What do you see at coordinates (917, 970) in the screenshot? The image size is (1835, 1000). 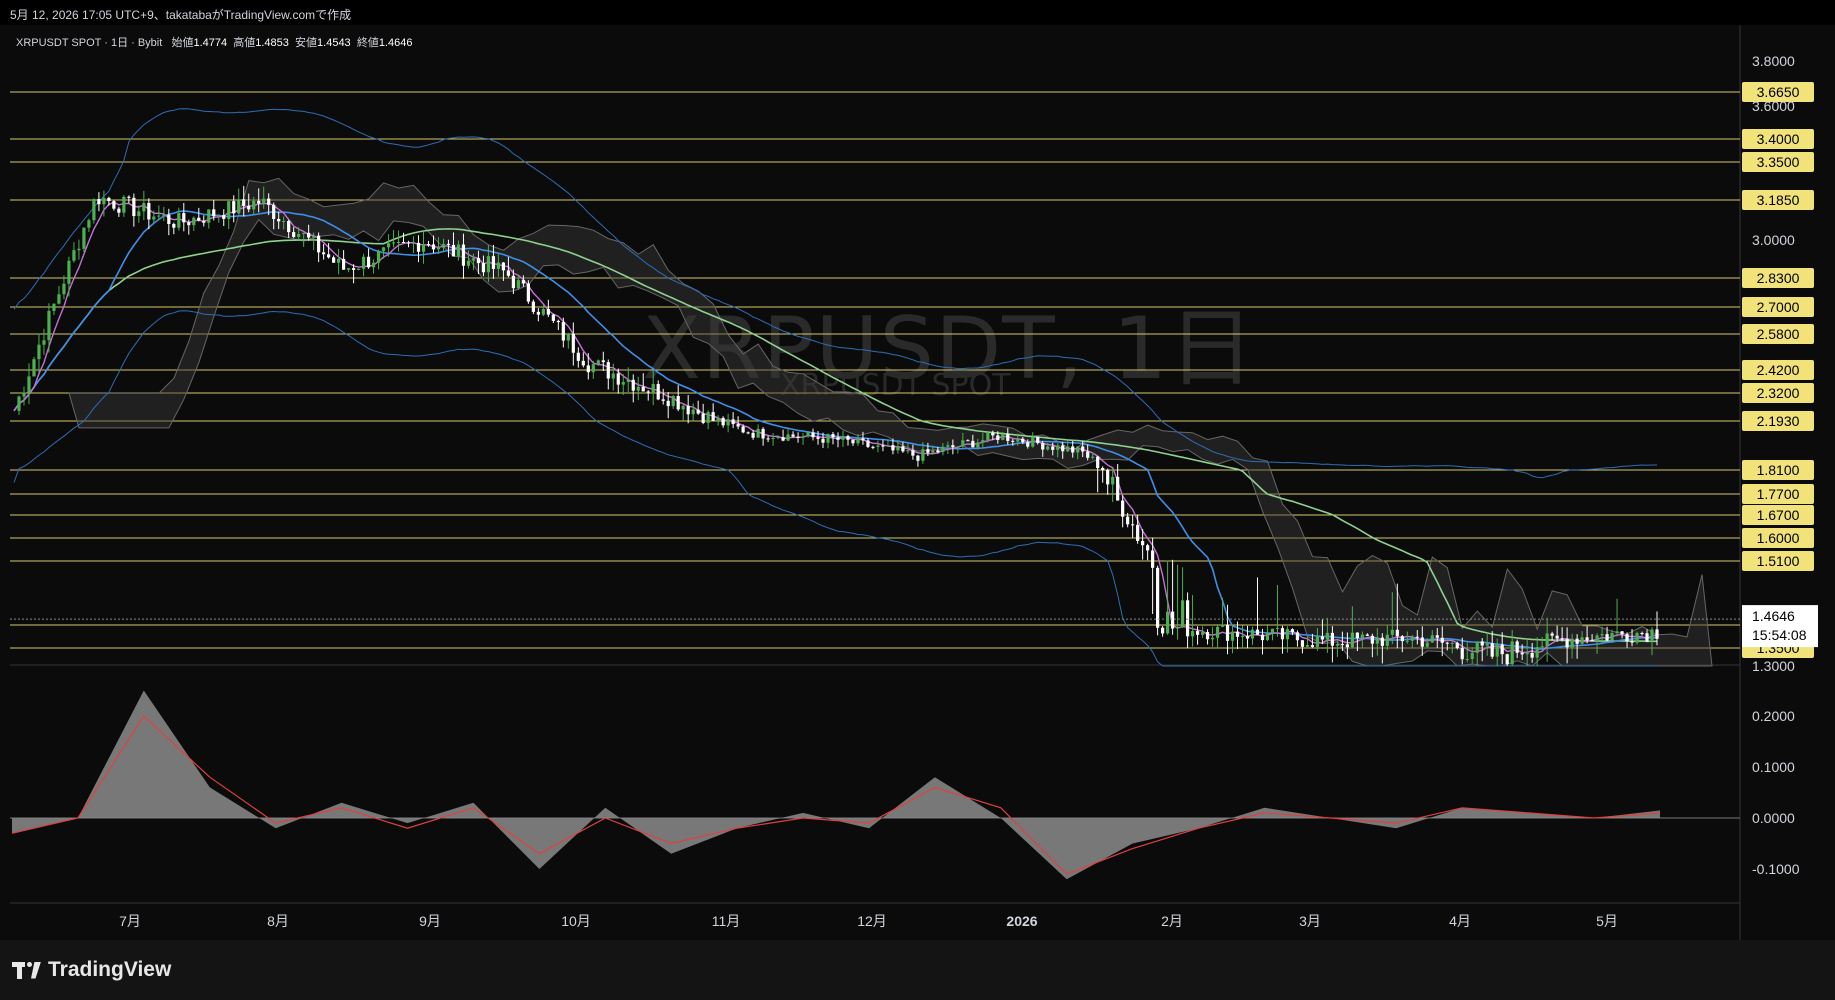 I see `footer-bar` at bounding box center [917, 970].